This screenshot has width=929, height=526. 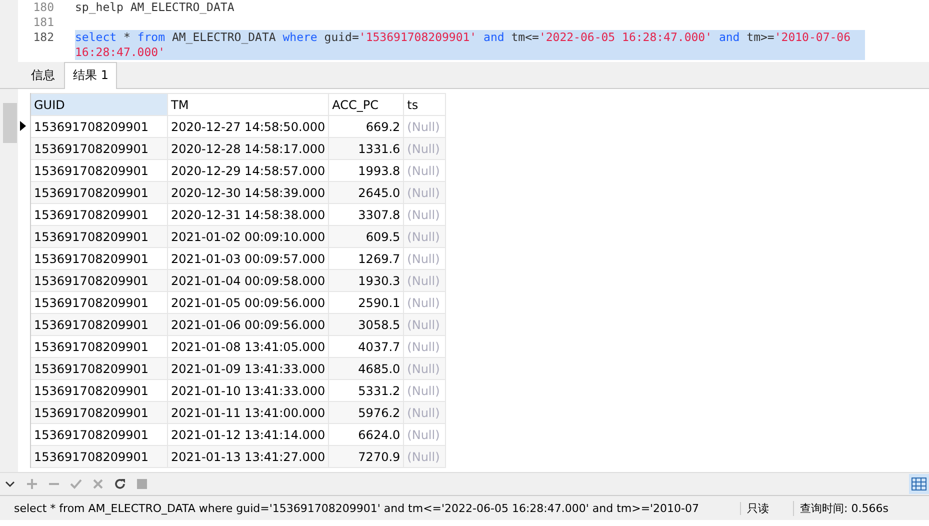 I want to click on column-header: ts, so click(x=425, y=105).